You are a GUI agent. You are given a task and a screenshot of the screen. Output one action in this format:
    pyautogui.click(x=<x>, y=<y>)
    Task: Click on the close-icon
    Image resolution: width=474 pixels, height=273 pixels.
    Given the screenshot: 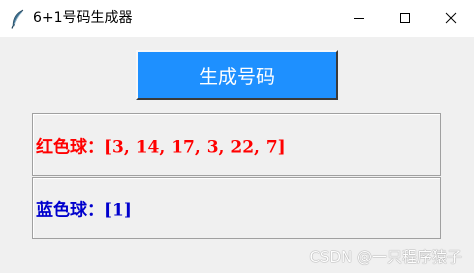 What is the action you would take?
    pyautogui.click(x=451, y=18)
    